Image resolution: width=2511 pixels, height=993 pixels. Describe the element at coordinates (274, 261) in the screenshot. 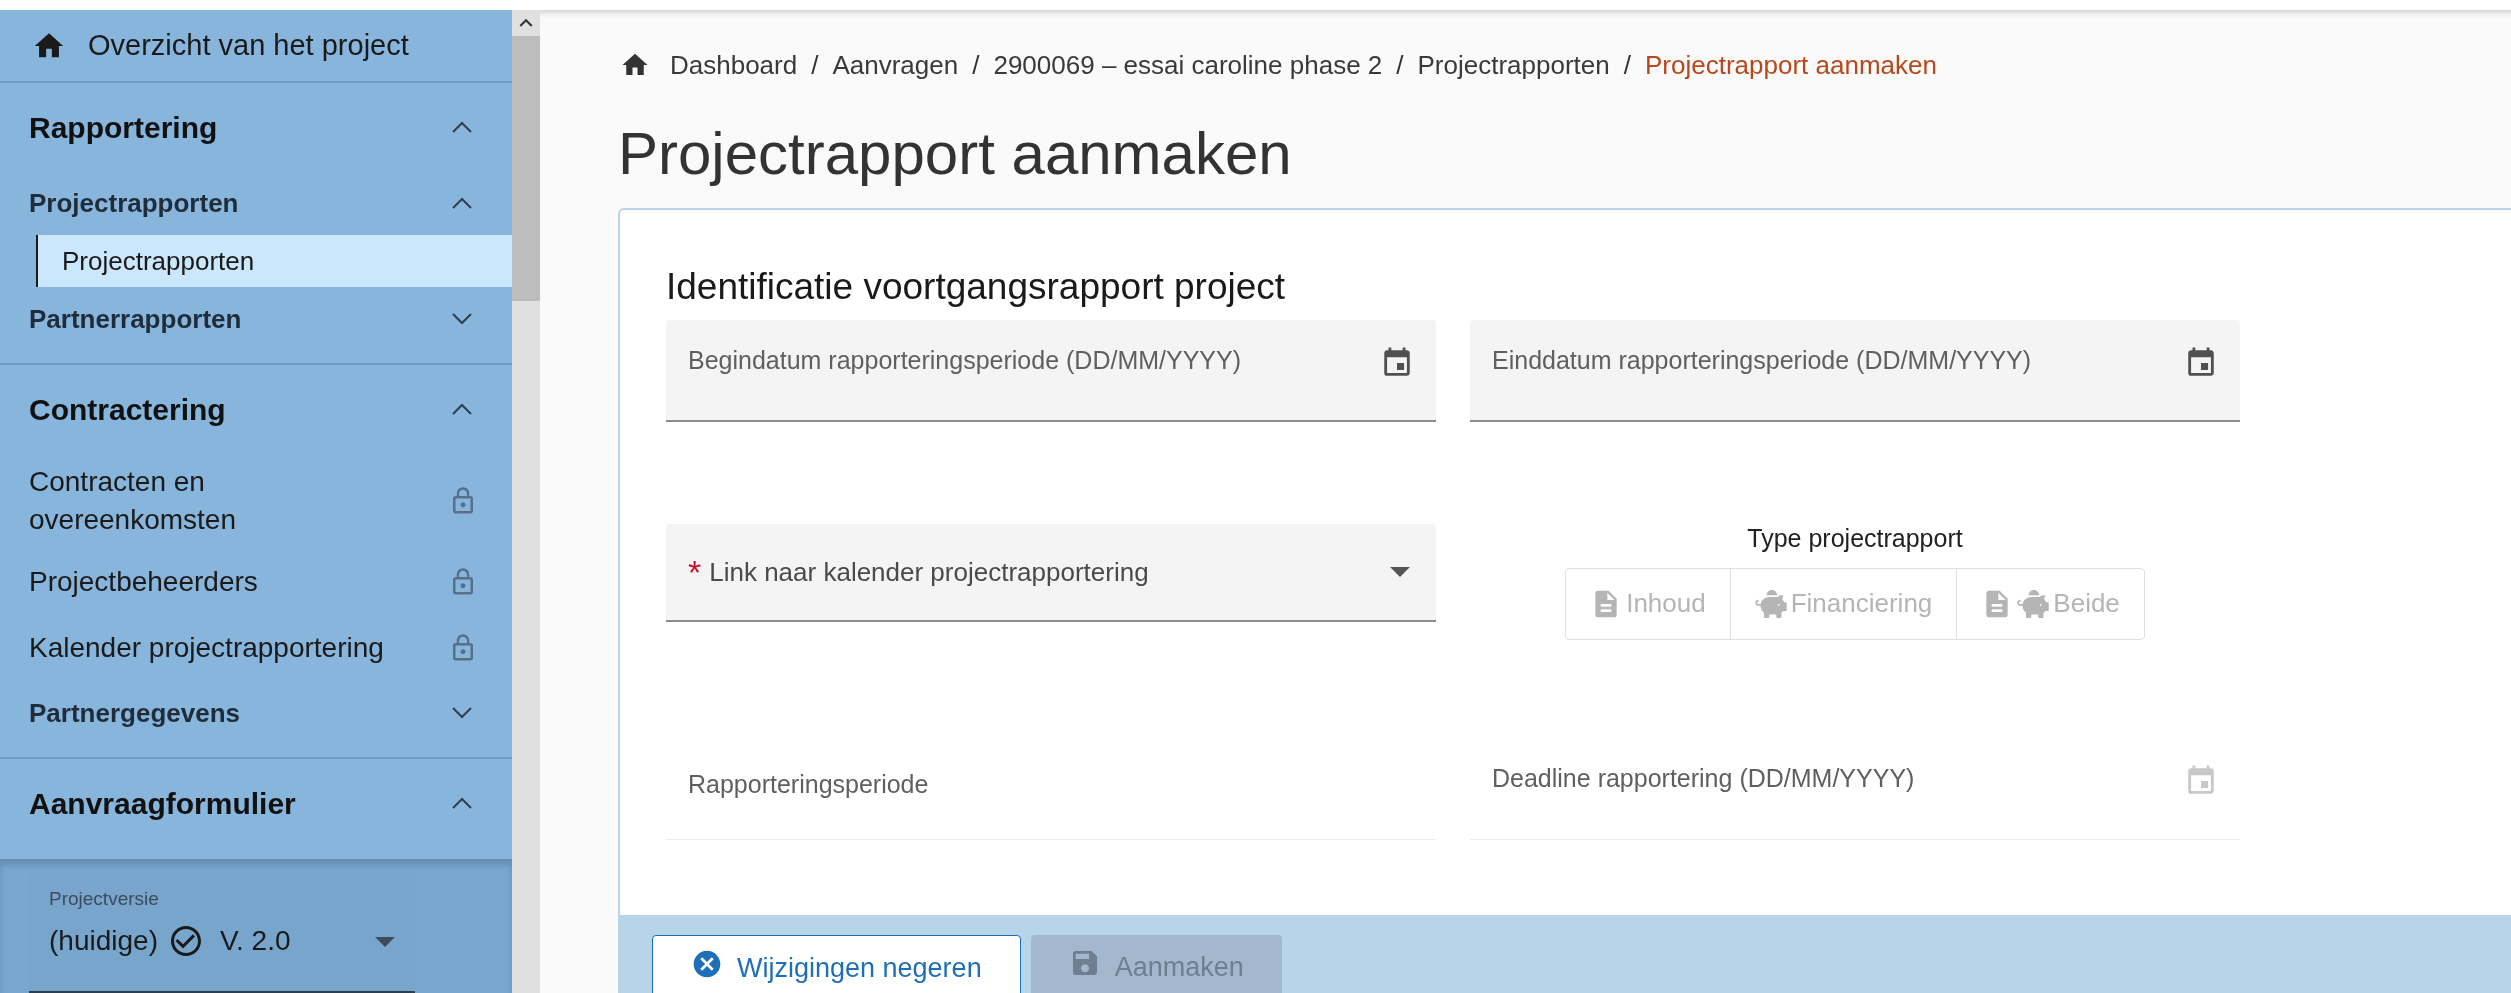

I see `sidebar-subitem: Projectrapporten` at that location.